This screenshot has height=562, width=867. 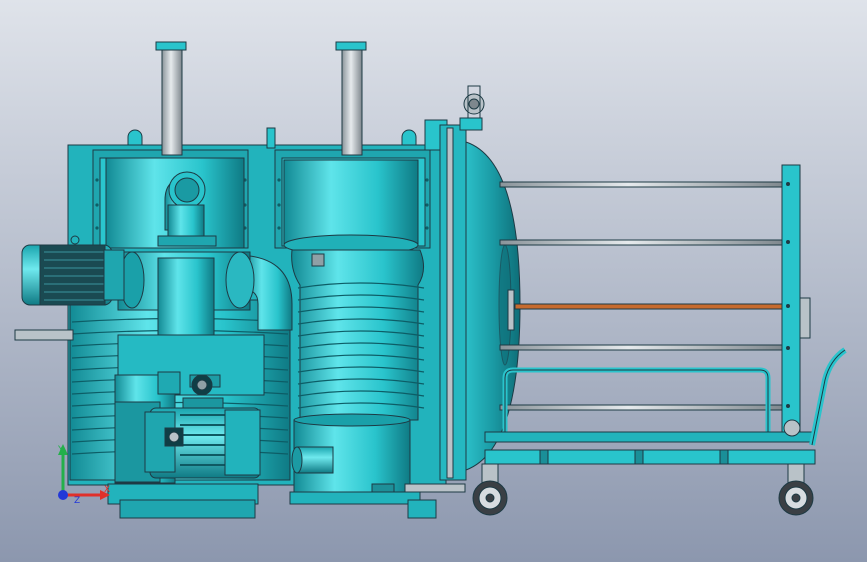 I want to click on y-axis-label: Y, so click(x=60, y=450).